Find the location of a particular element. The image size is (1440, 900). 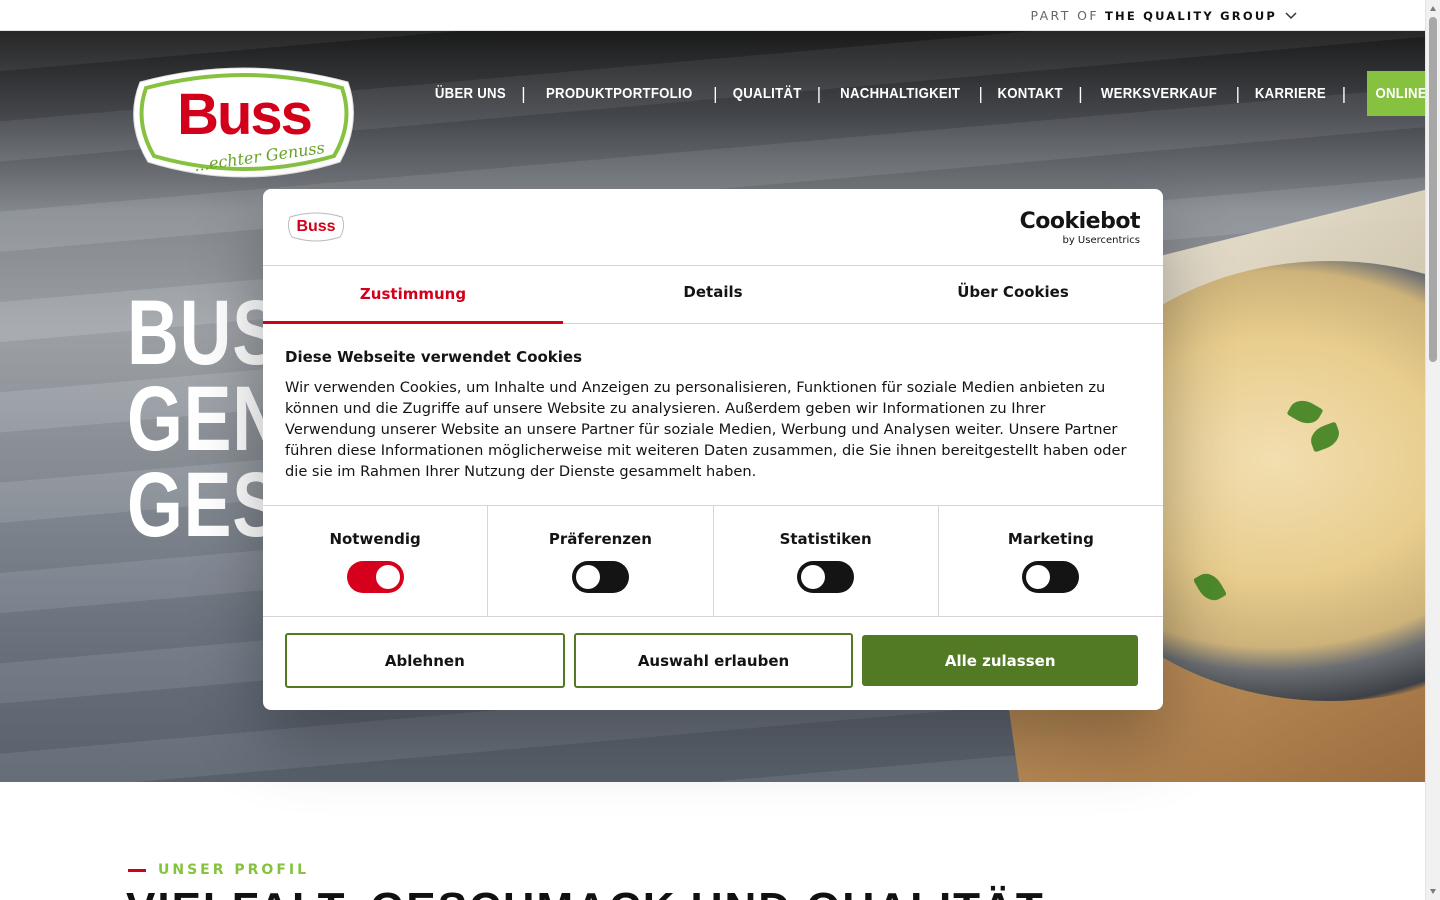

praeferenzen-toggle is located at coordinates (600, 577).